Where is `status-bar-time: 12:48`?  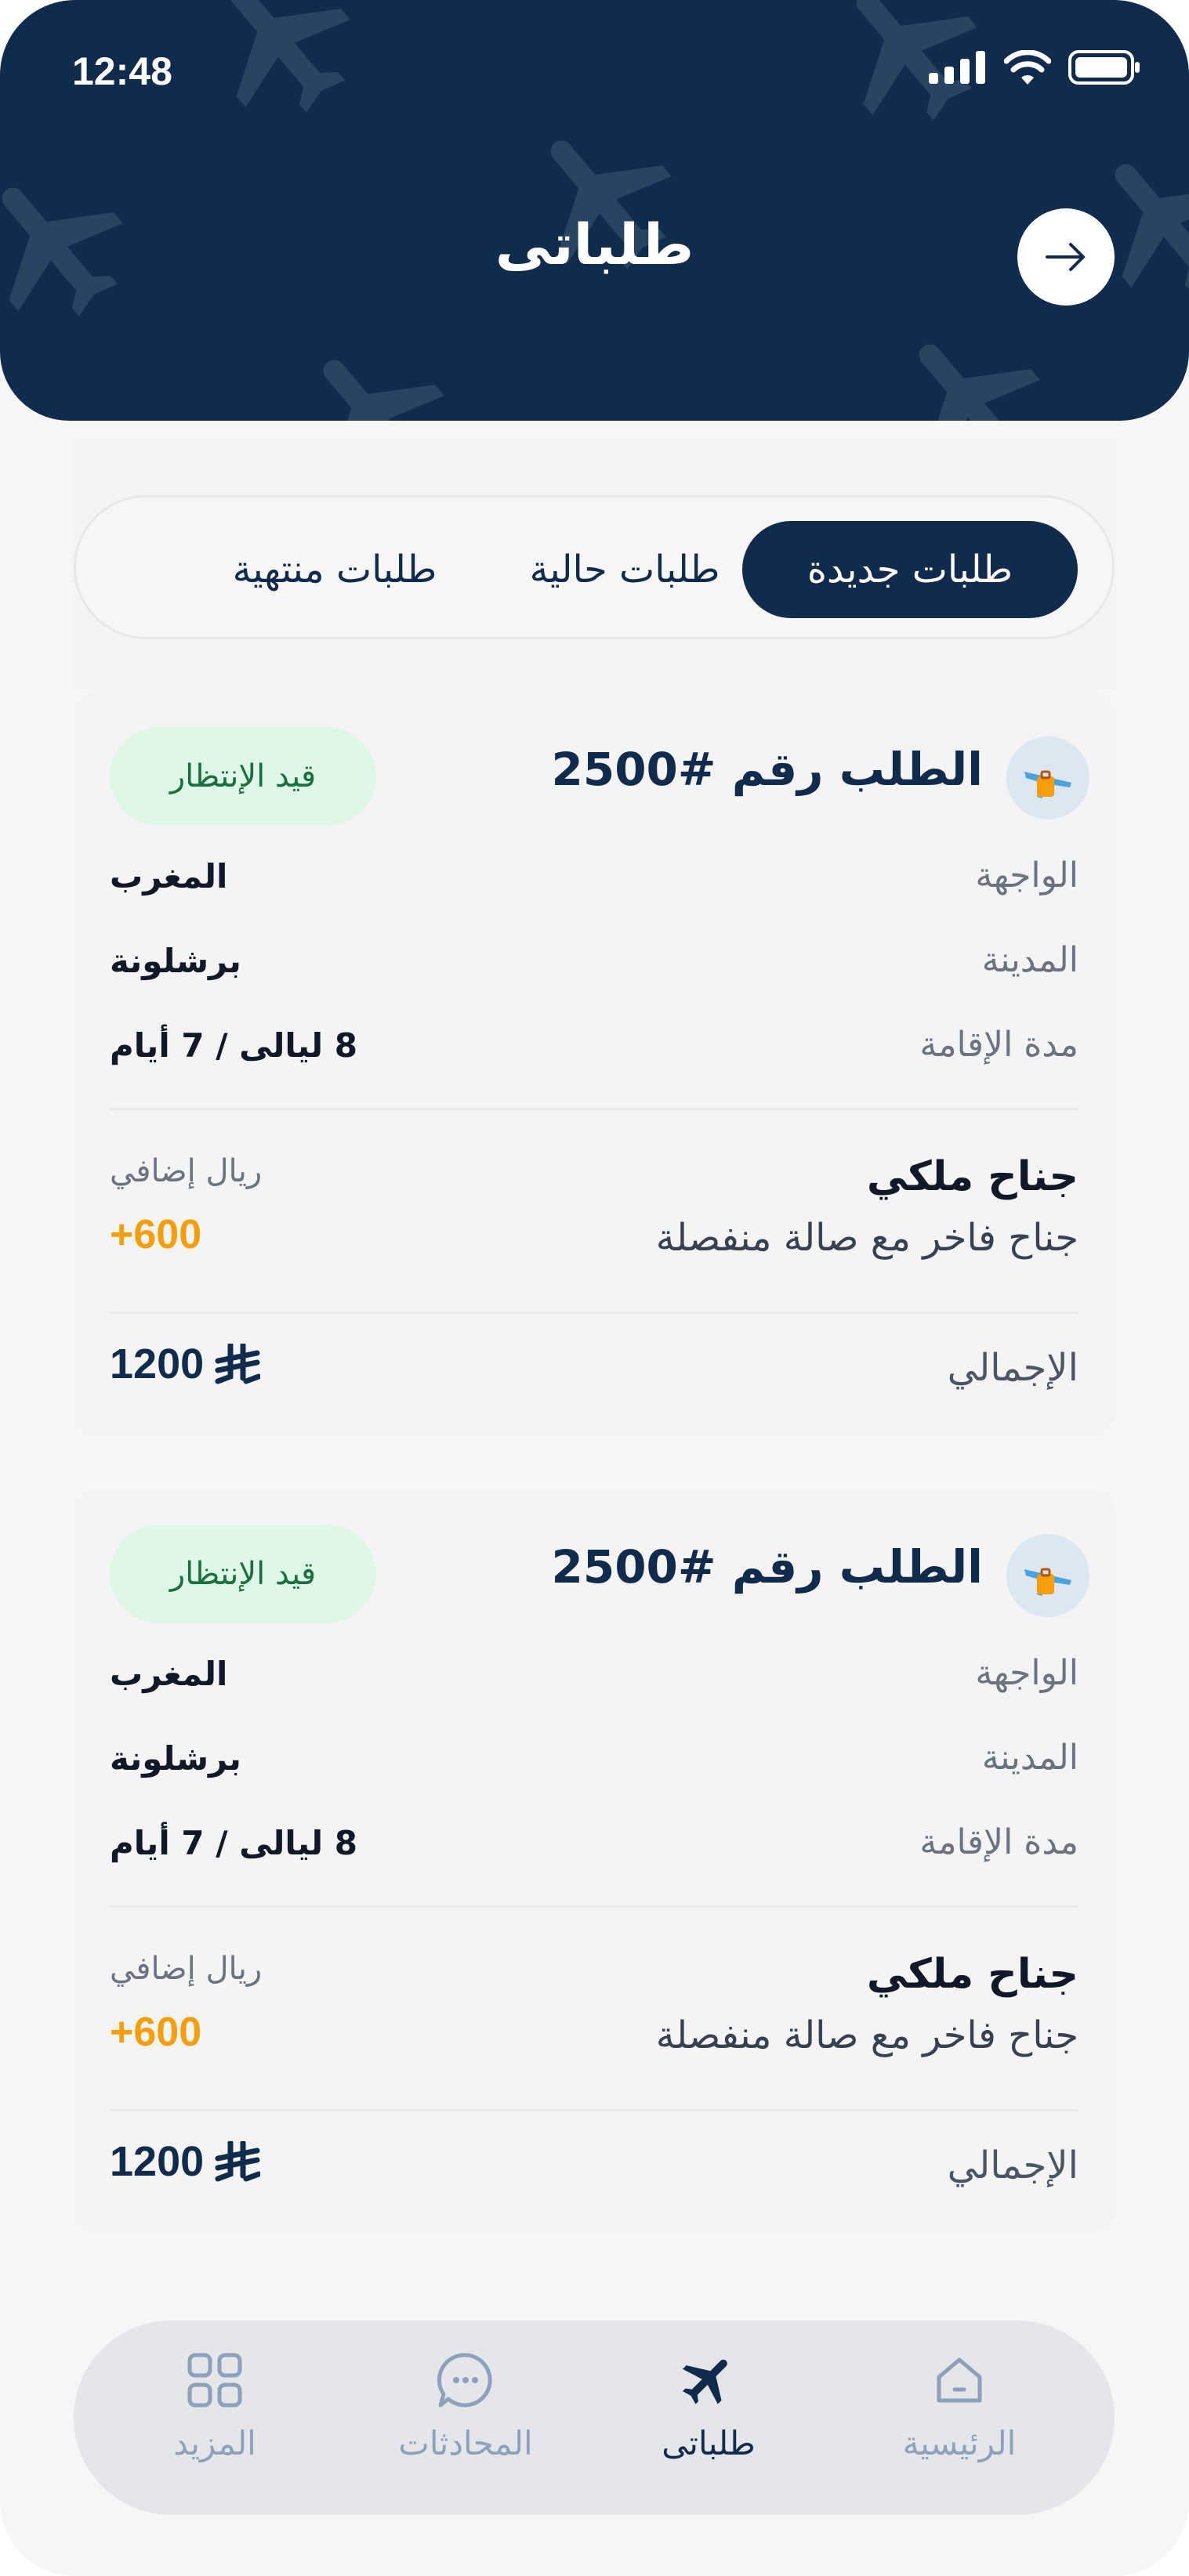 status-bar-time: 12:48 is located at coordinates (122, 71).